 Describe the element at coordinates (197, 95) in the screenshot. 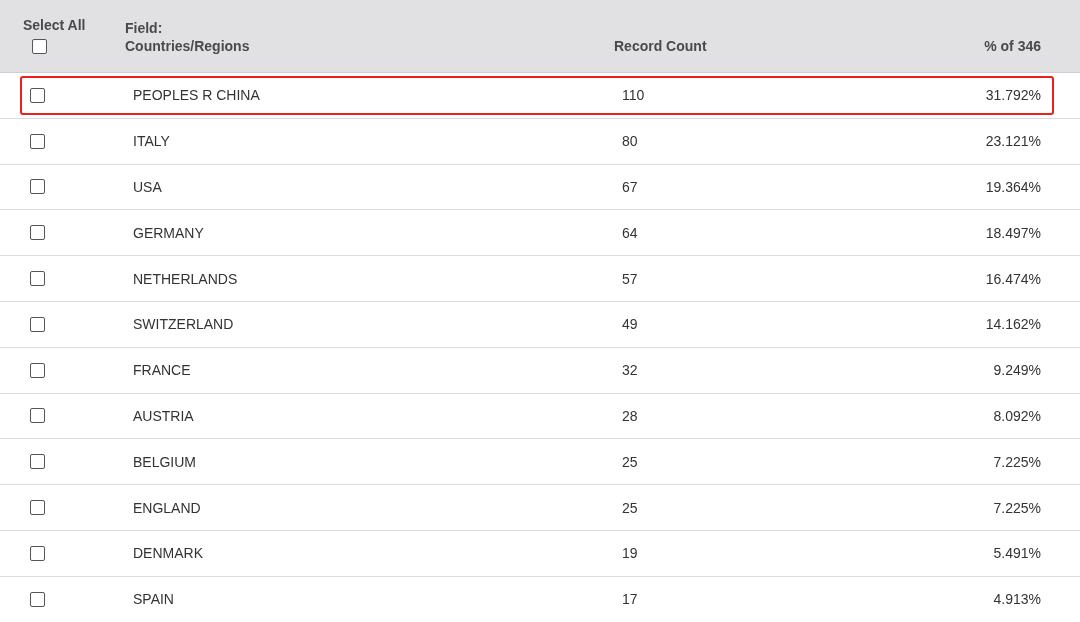

I see `table-cell-text: PEOPLES R CHINA` at that location.